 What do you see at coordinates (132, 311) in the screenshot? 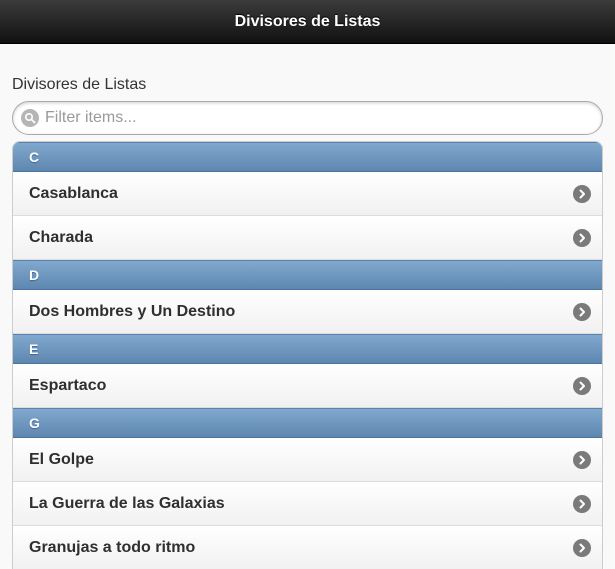
I see `list-item-label: Dos Hombres y Un Destino` at bounding box center [132, 311].